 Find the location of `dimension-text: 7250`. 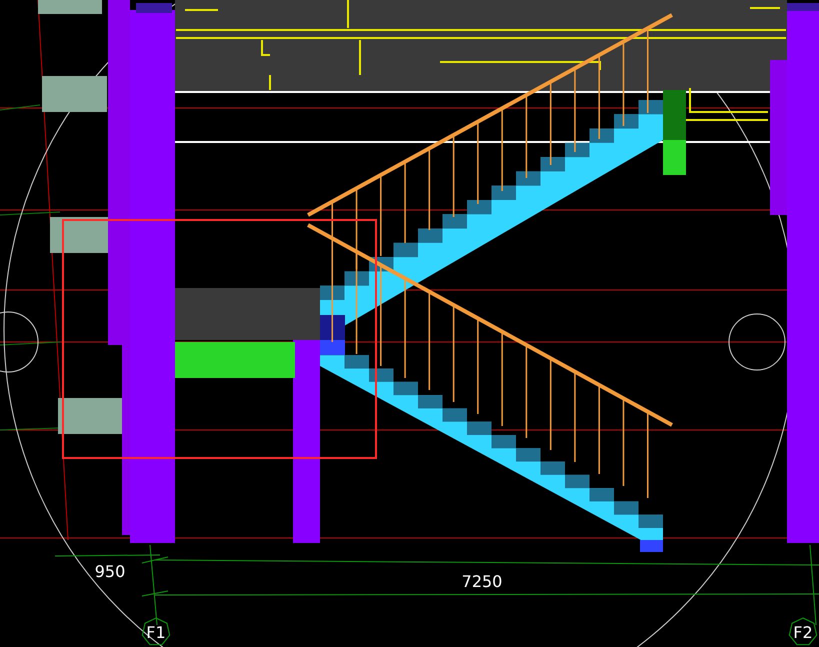

dimension-text: 7250 is located at coordinates (482, 581).